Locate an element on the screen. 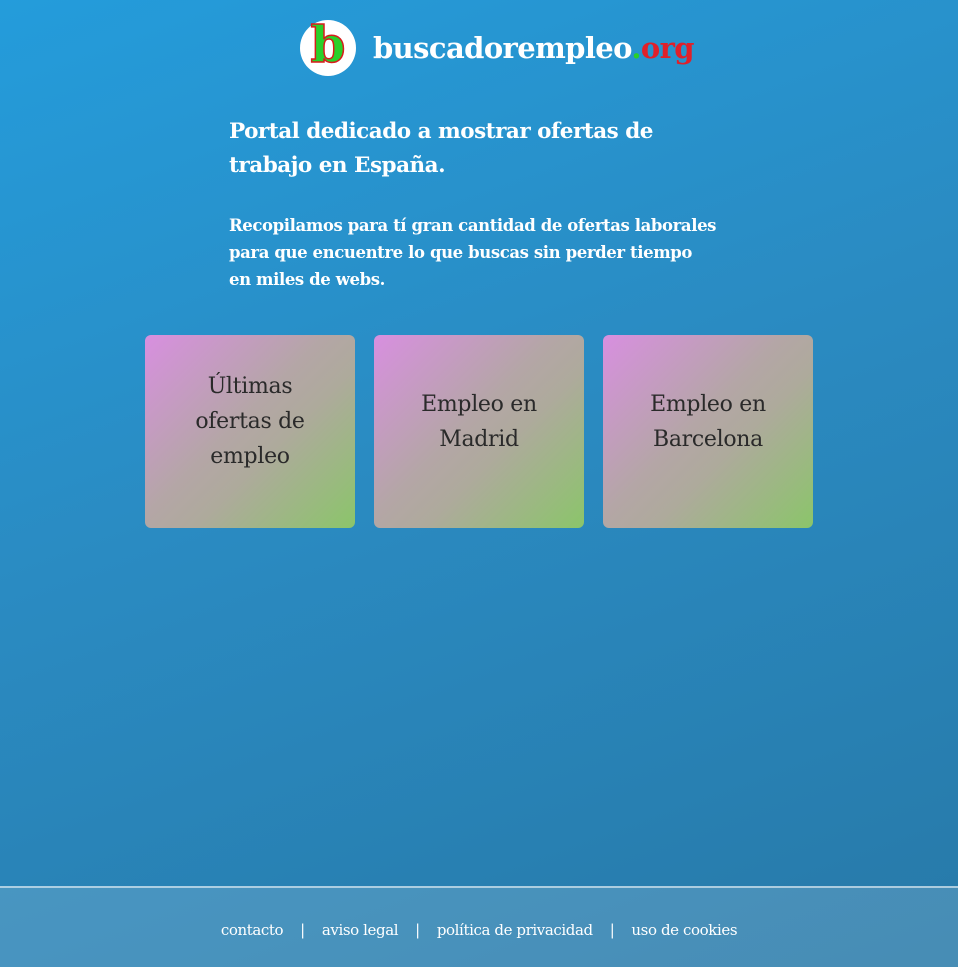 Image resolution: width=958 pixels, height=967 pixels. card-barcelona: Empleo en Barcelona is located at coordinates (708, 431).